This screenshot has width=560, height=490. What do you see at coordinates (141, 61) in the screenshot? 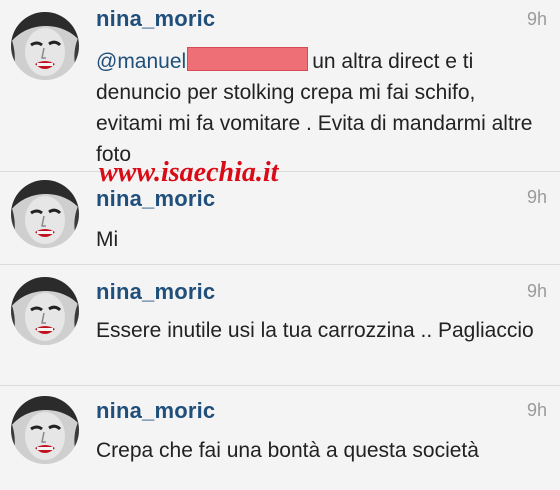
I see `mention-link: @manuel` at bounding box center [141, 61].